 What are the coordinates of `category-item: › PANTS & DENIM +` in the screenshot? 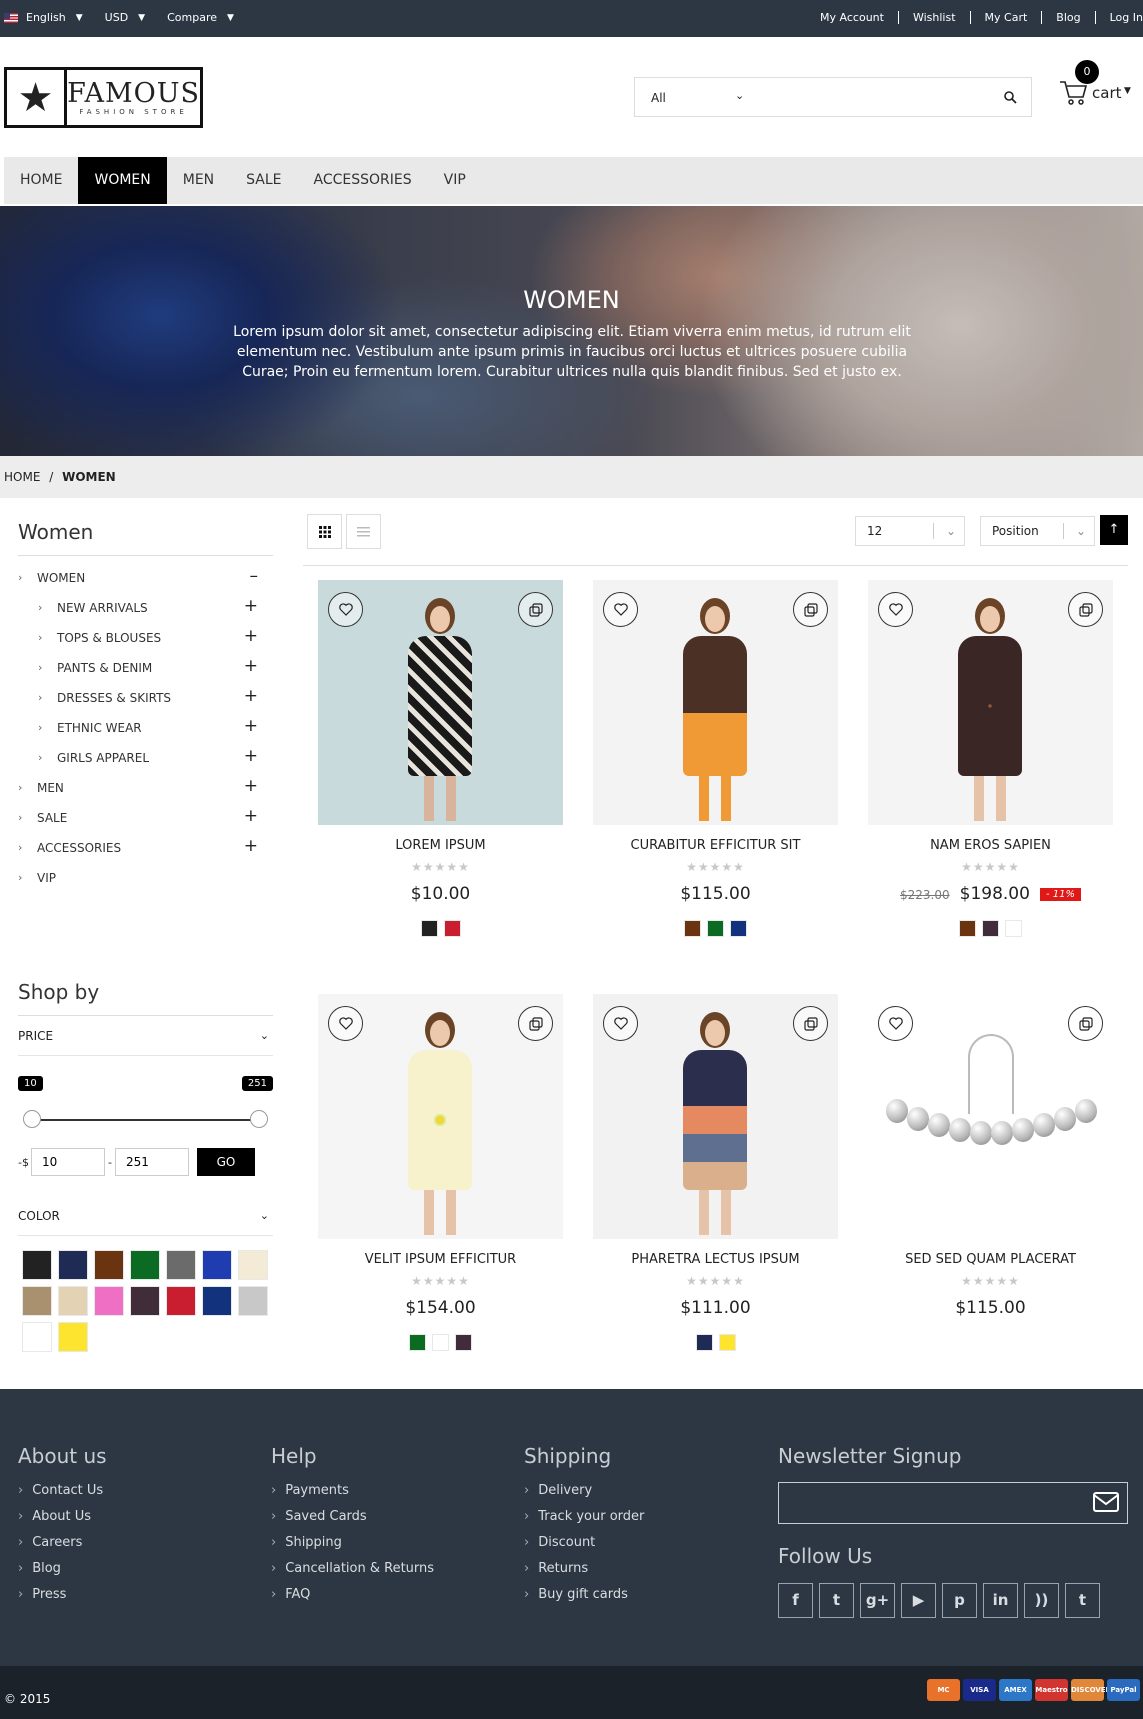 It's located at (145, 674).